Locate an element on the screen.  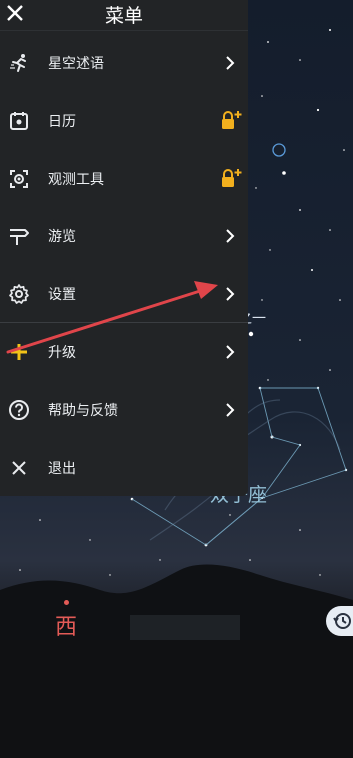
menu-item-label: 设置 is located at coordinates (62, 295).